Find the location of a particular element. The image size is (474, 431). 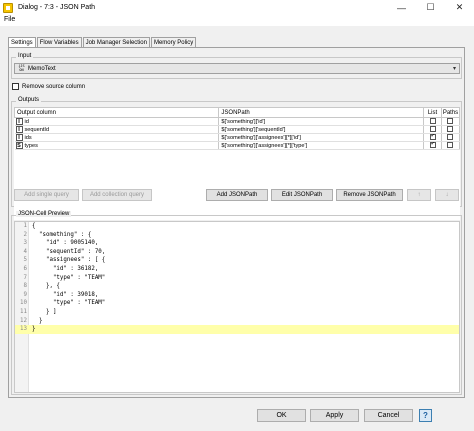

code-text: }, { is located at coordinates (46, 286).